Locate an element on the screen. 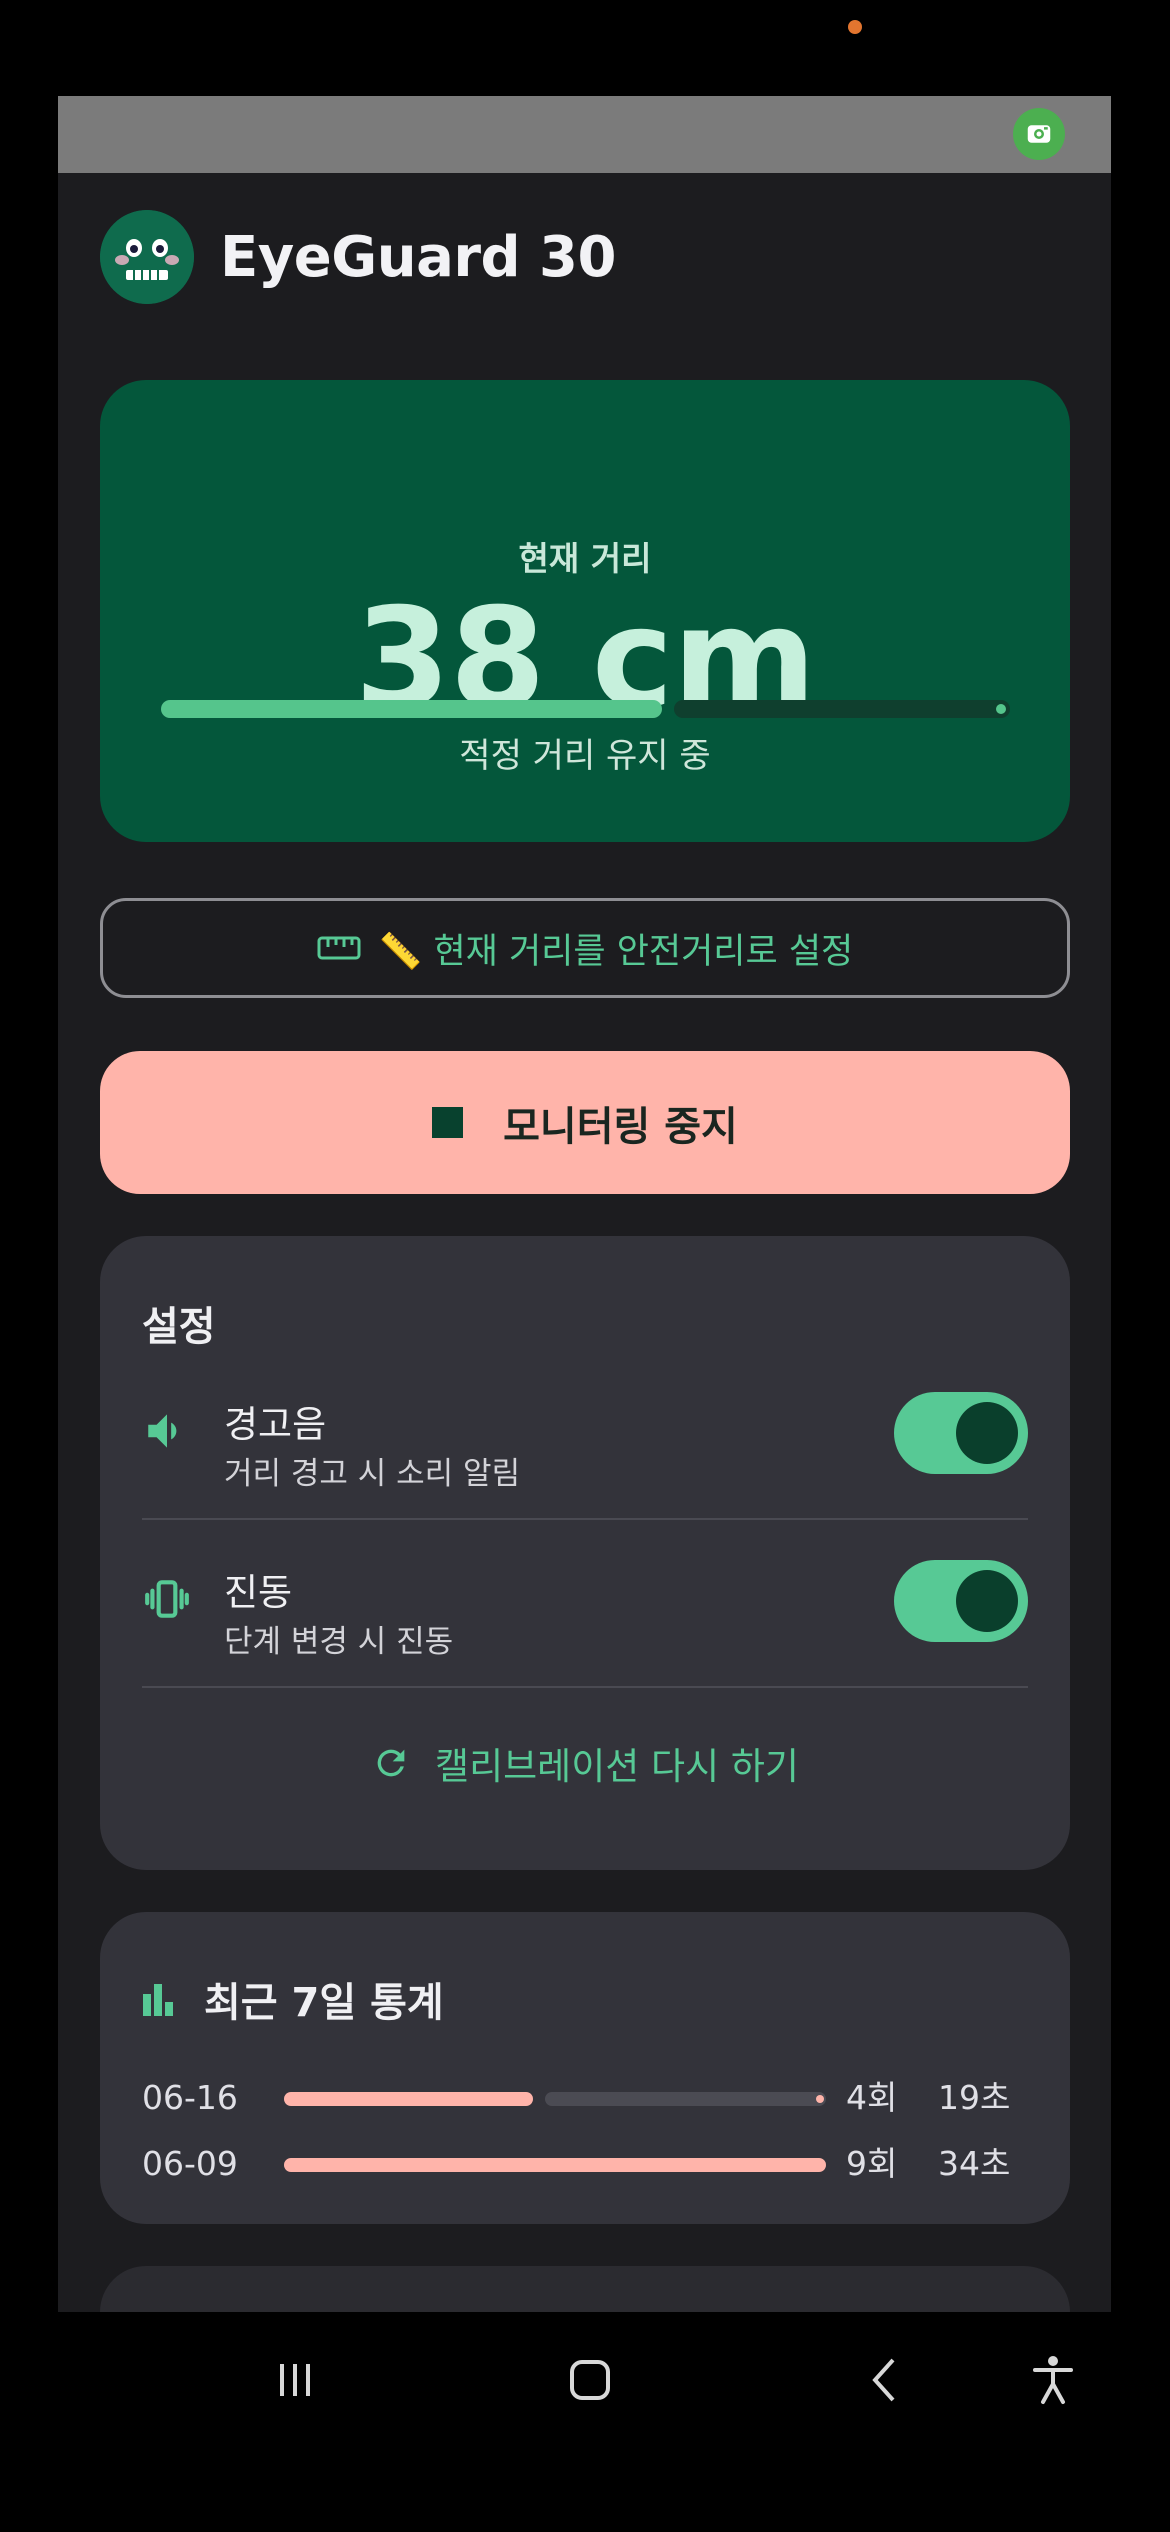 The height and width of the screenshot is (2532, 1170). stats-header: 최근 7일 통계 is located at coordinates (293, 1999).